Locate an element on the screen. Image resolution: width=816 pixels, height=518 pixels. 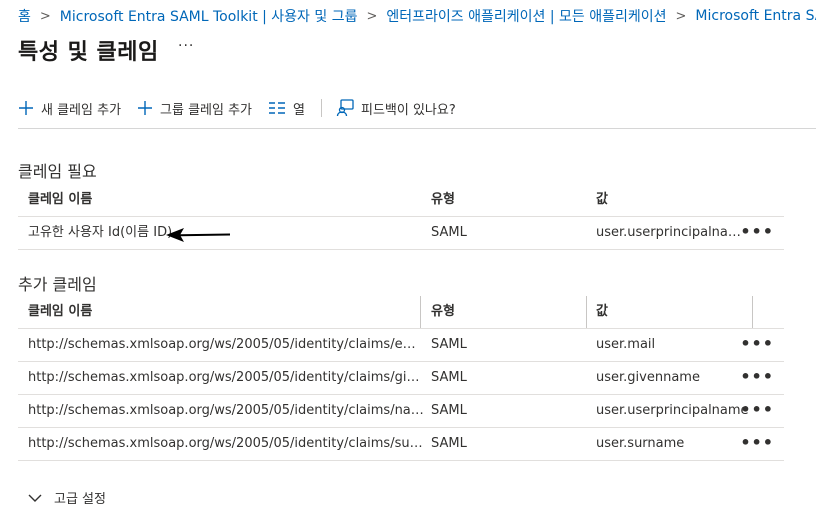
columns-button: 열 is located at coordinates (286, 108).